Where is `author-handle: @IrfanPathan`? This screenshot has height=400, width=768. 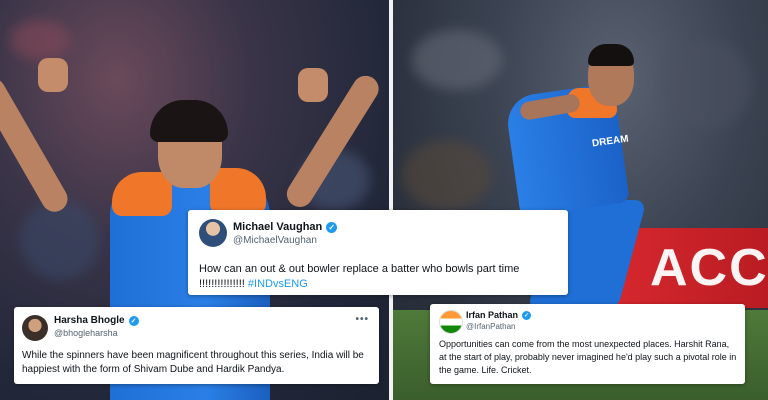 author-handle: @IrfanPathan is located at coordinates (490, 326).